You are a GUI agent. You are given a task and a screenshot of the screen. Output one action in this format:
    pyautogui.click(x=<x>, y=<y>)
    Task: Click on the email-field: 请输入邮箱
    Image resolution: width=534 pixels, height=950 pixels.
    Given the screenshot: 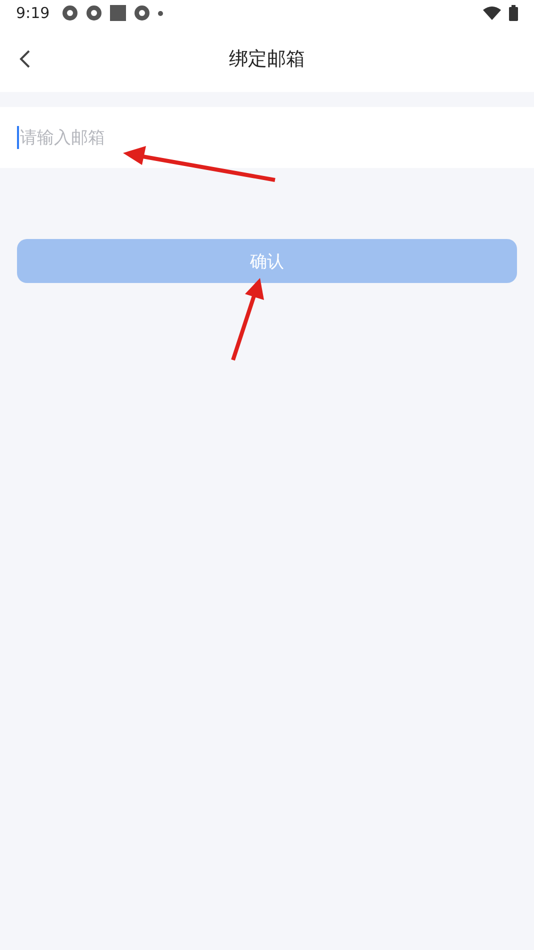 What is the action you would take?
    pyautogui.click(x=267, y=137)
    